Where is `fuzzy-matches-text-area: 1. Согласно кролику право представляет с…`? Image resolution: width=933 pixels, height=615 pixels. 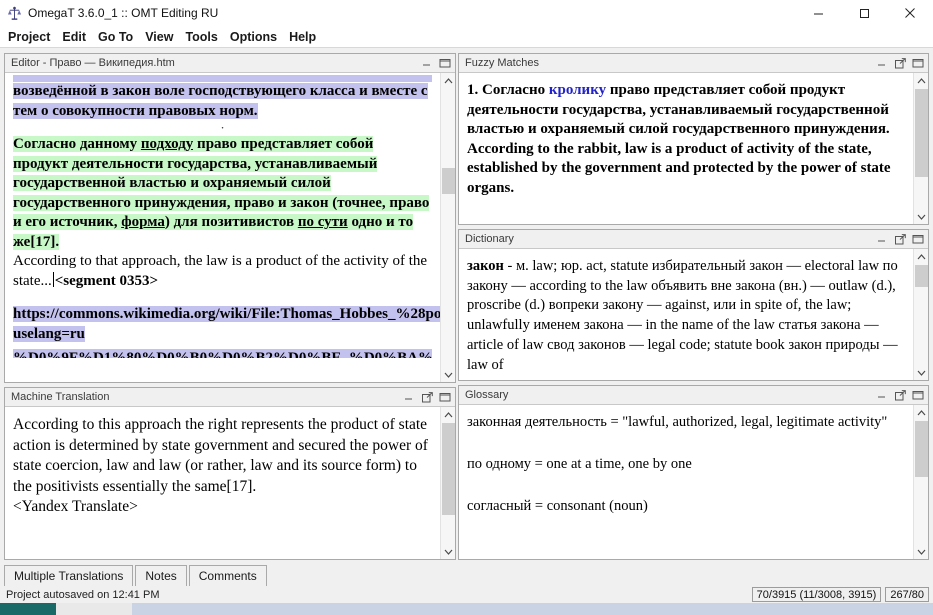
fuzzy-matches-text-area: 1. Согласно кролику право представляет с… is located at coordinates (686, 148).